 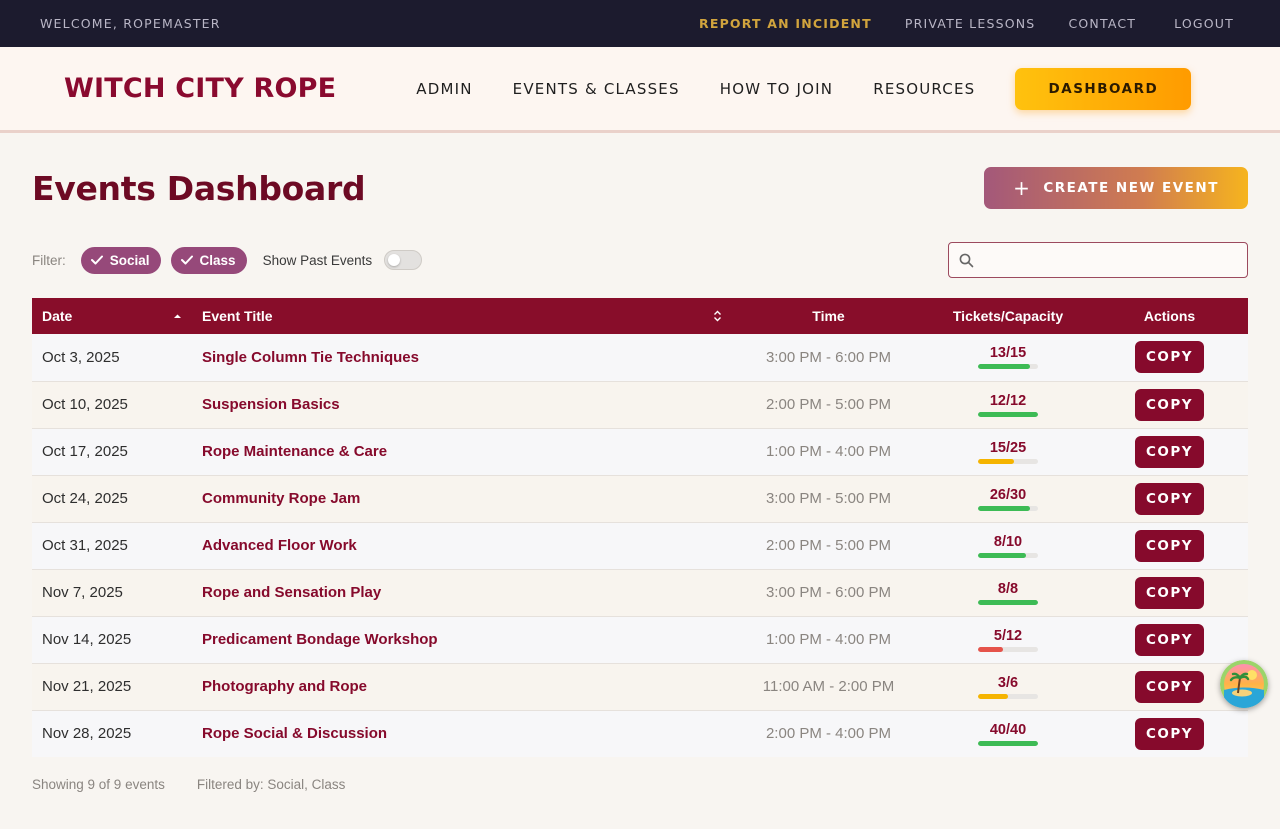 I want to click on tickets-capacity-cell: 3/6, so click(x=1008, y=687).